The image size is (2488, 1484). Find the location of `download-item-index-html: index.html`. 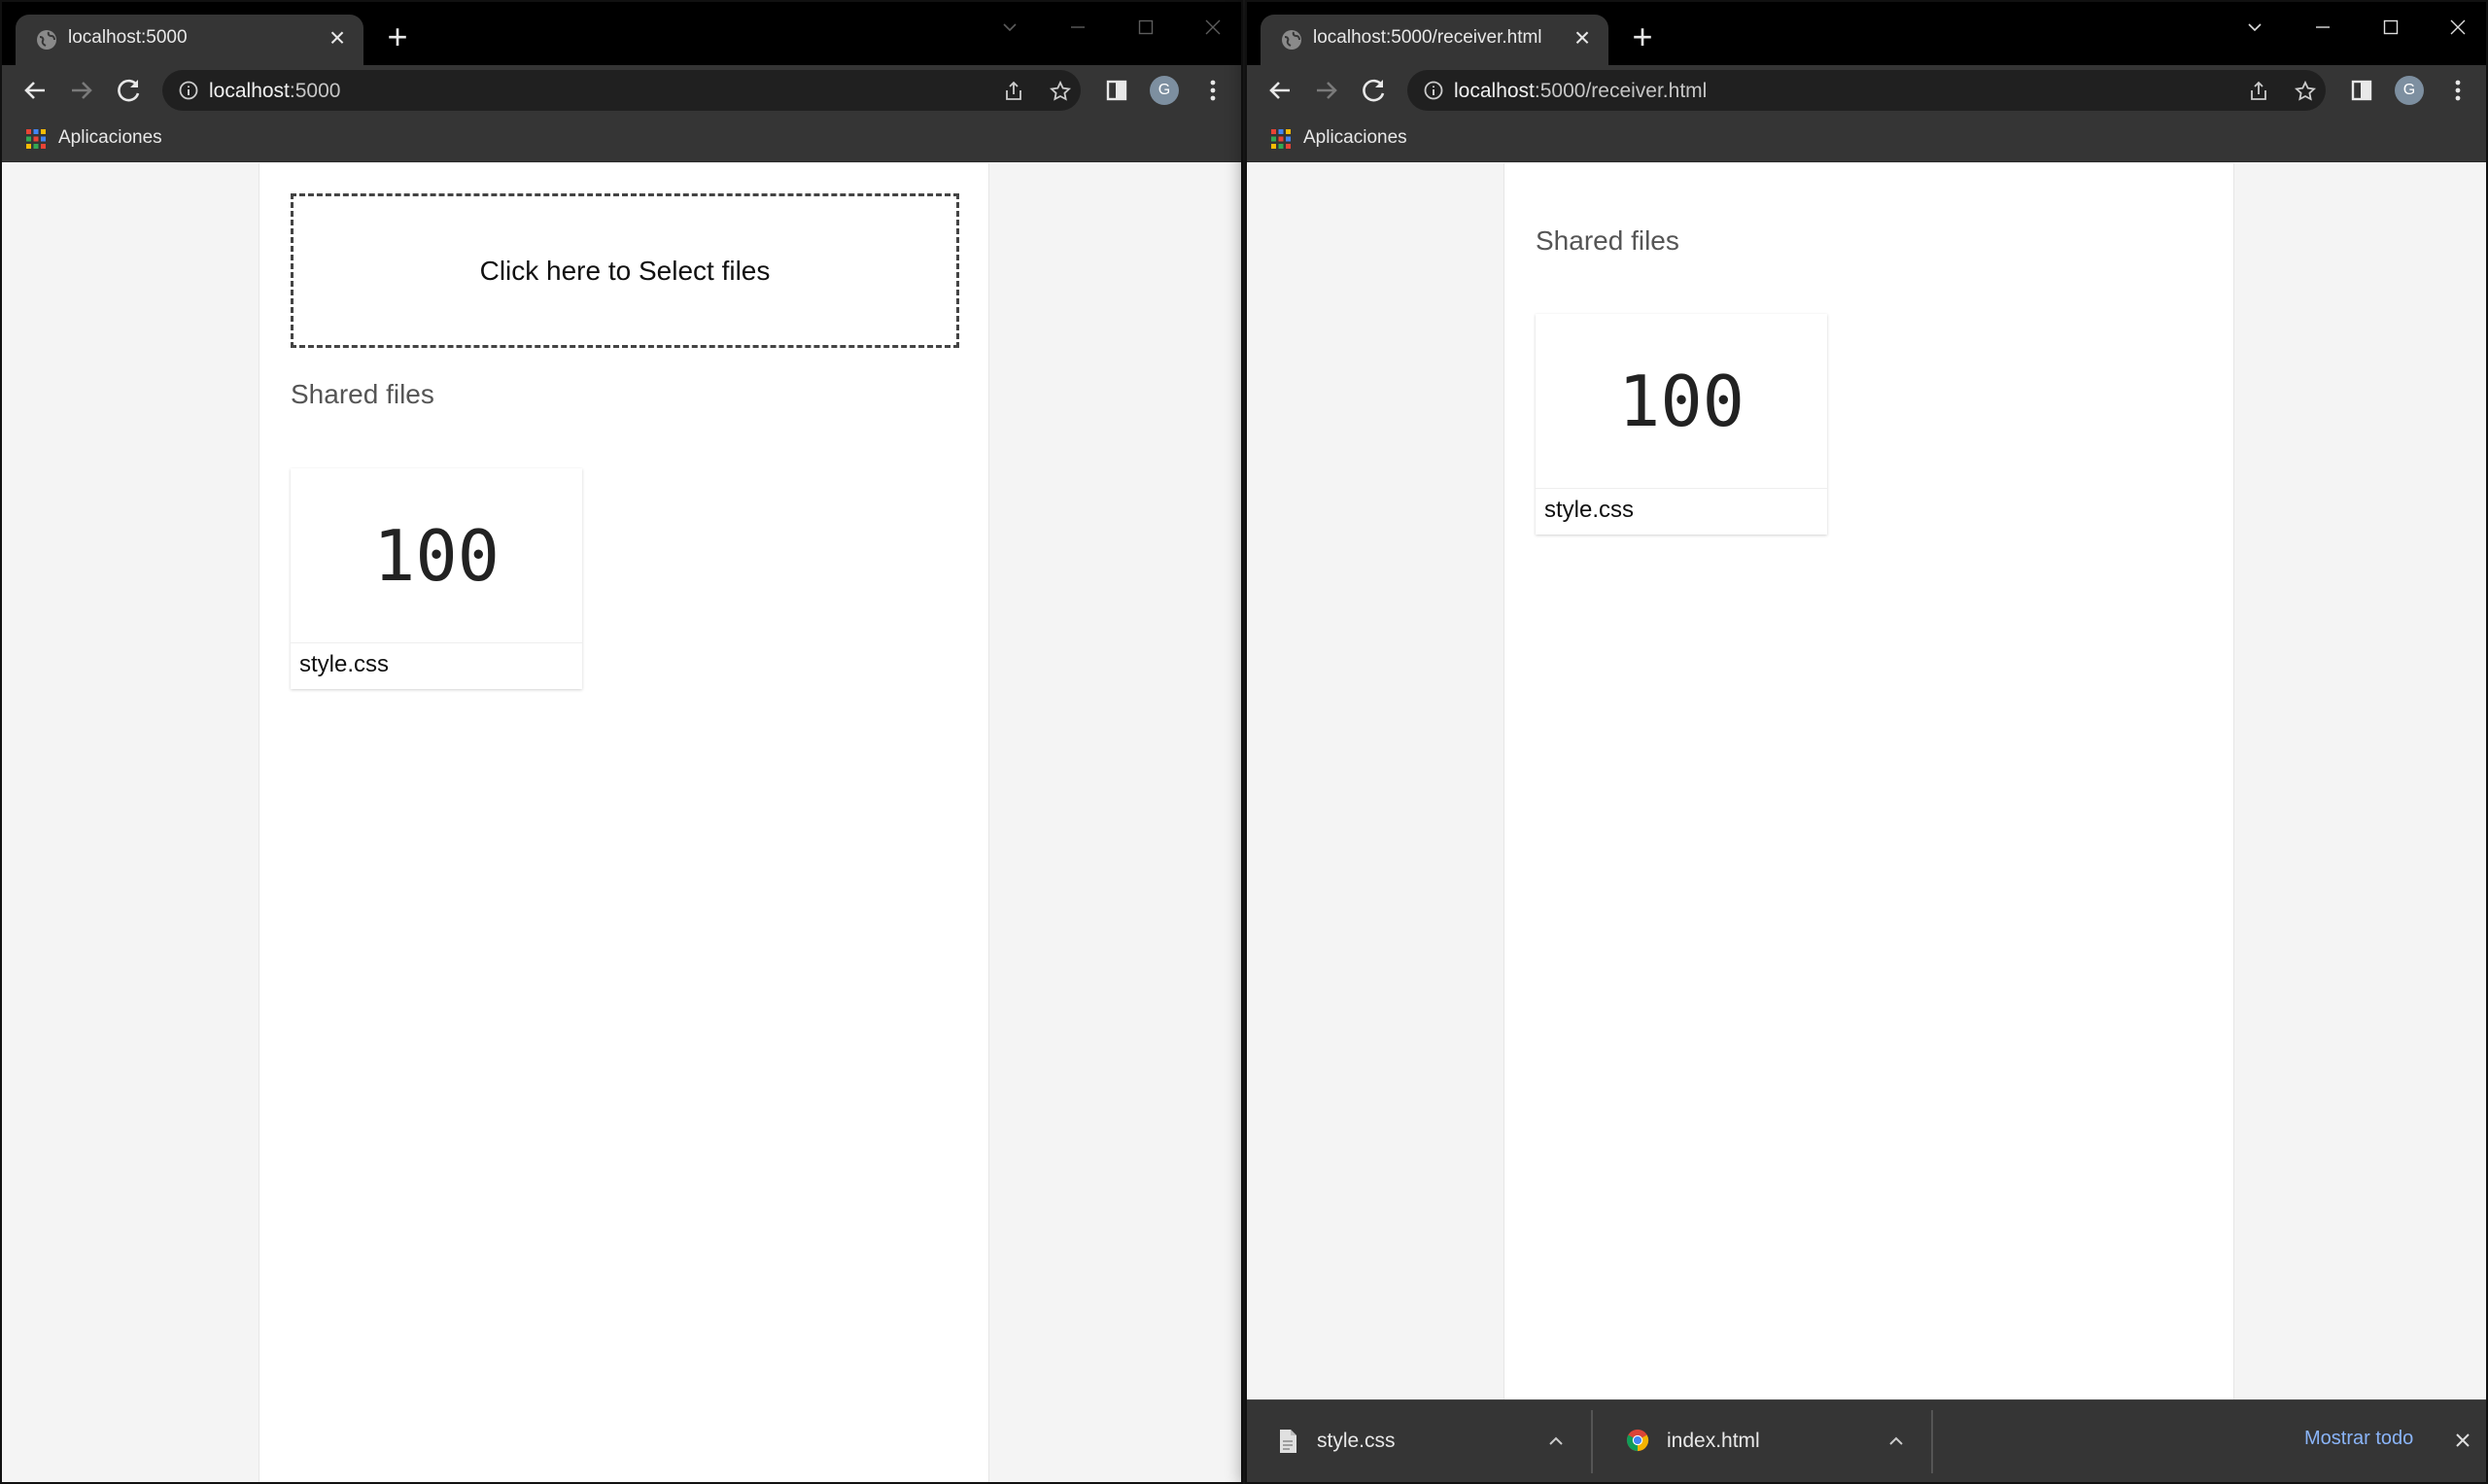

download-item-index-html: index.html is located at coordinates (1762, 1441).